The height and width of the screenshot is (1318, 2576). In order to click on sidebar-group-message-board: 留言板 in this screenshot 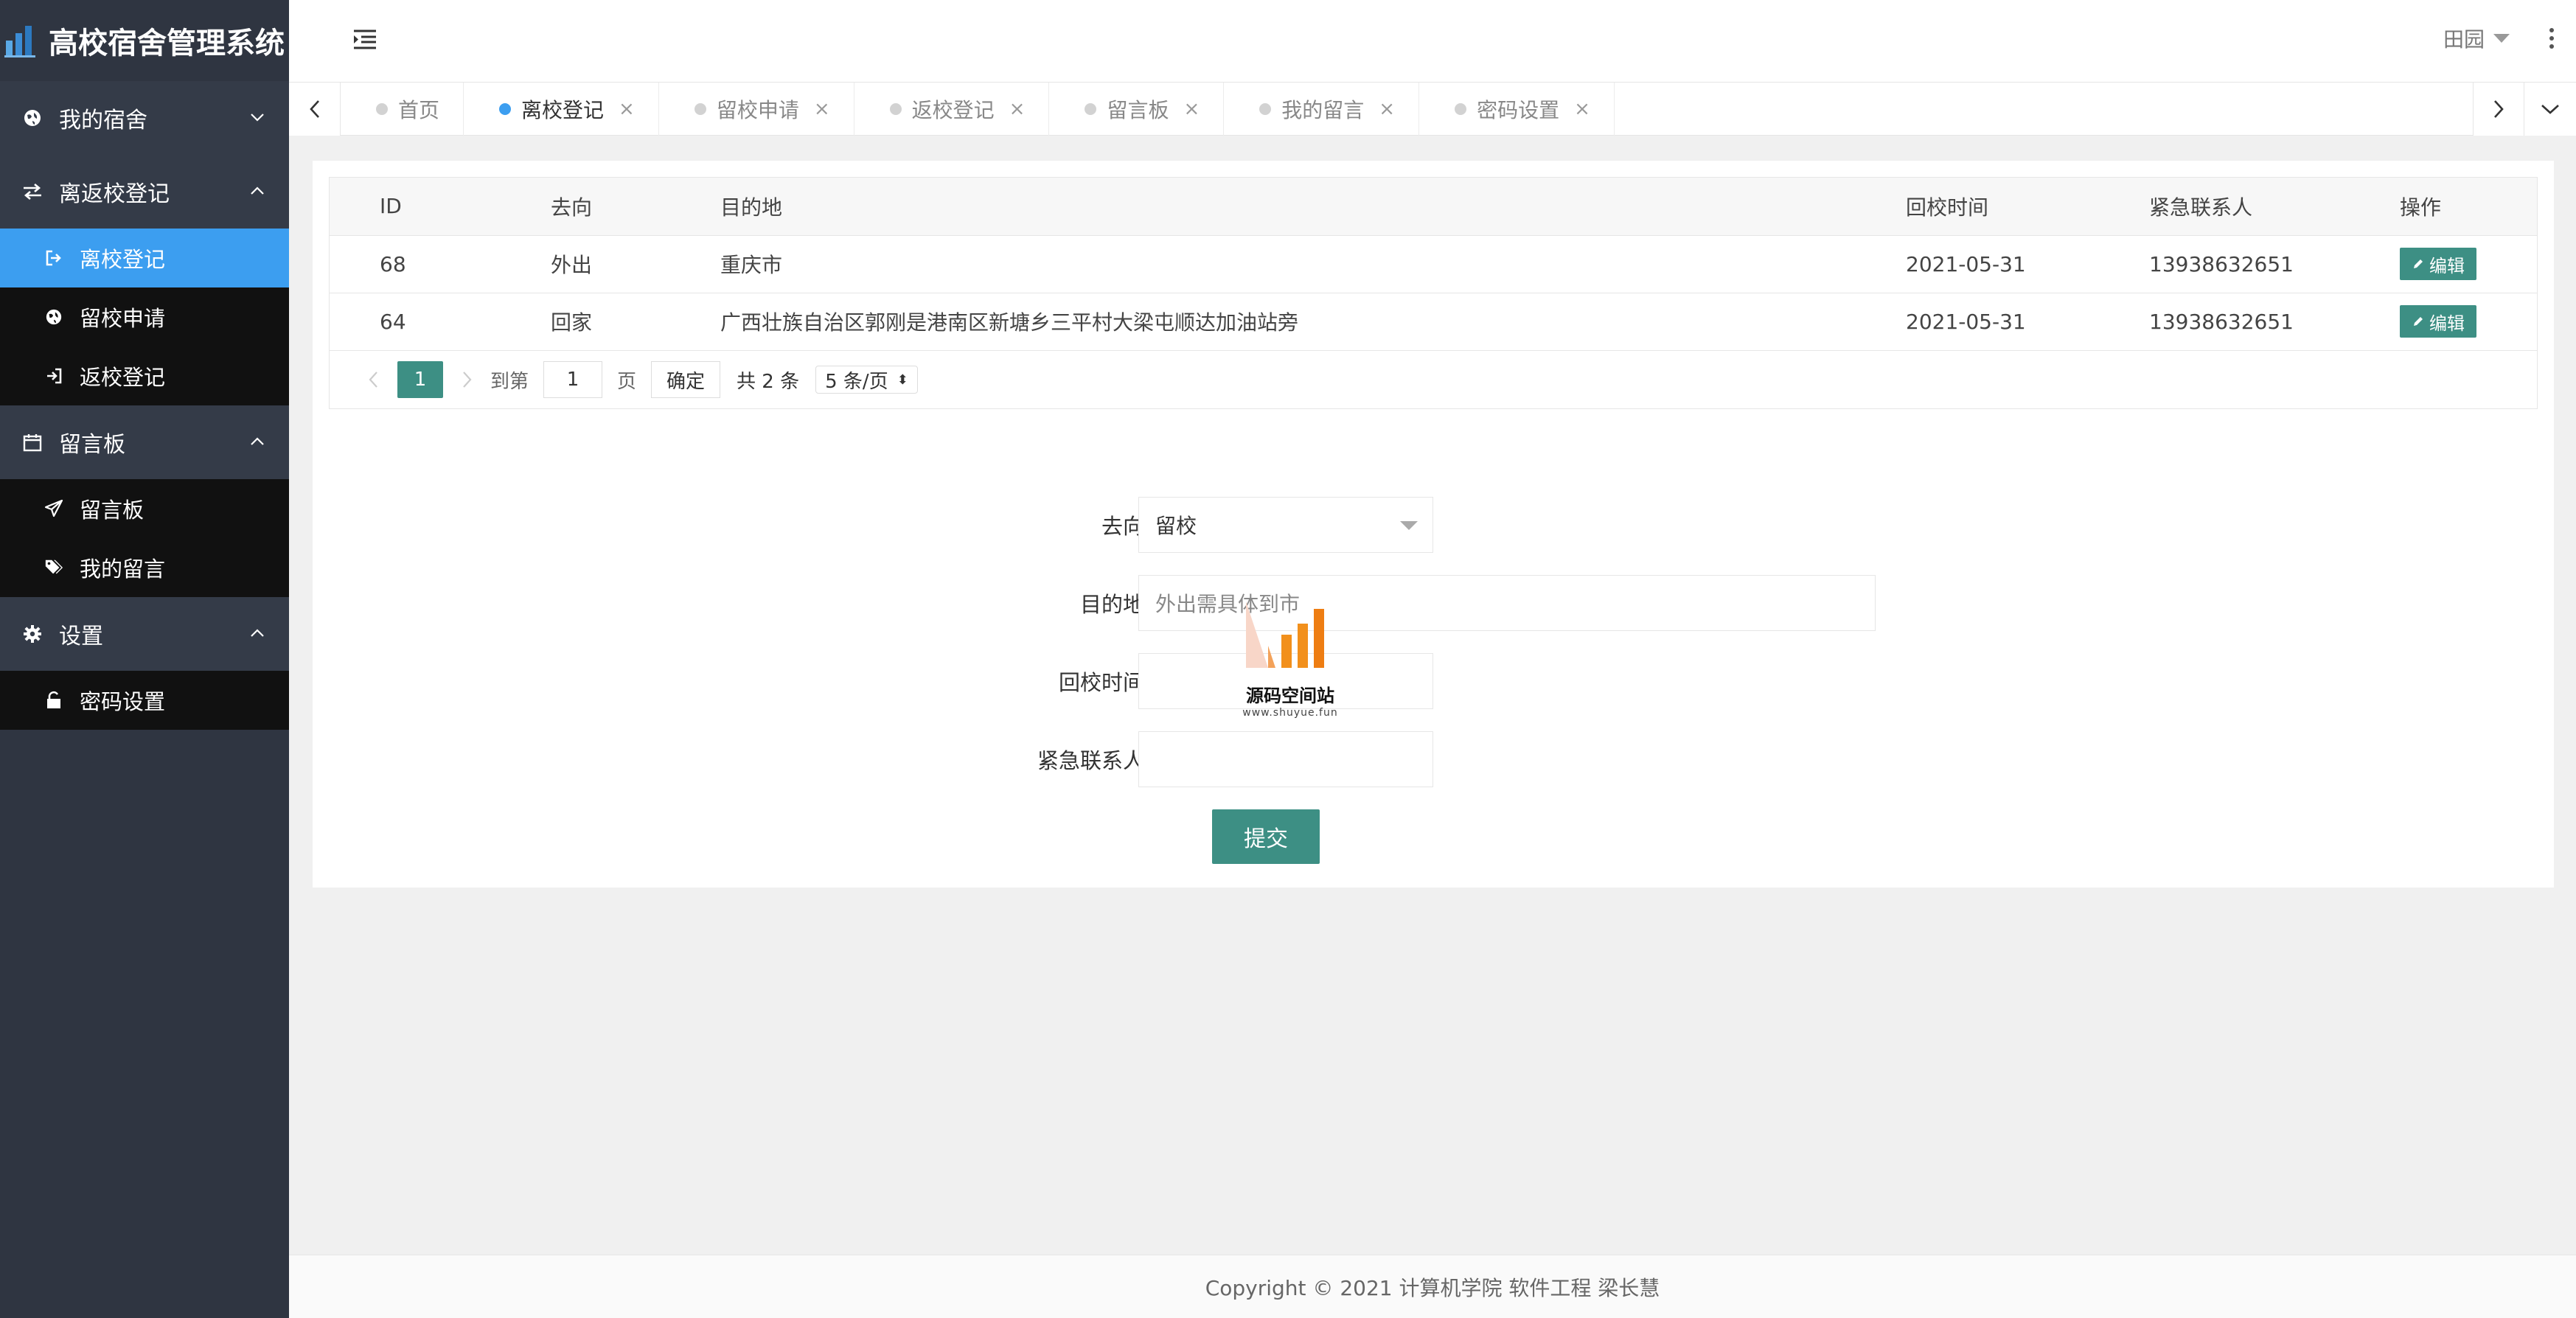, I will do `click(145, 442)`.